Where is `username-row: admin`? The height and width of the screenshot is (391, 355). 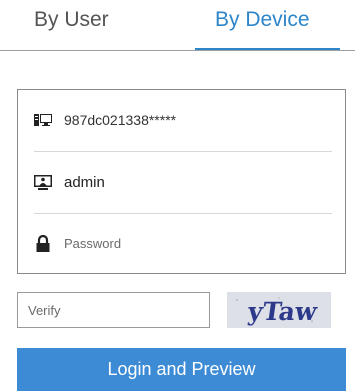 username-row: admin is located at coordinates (182, 182).